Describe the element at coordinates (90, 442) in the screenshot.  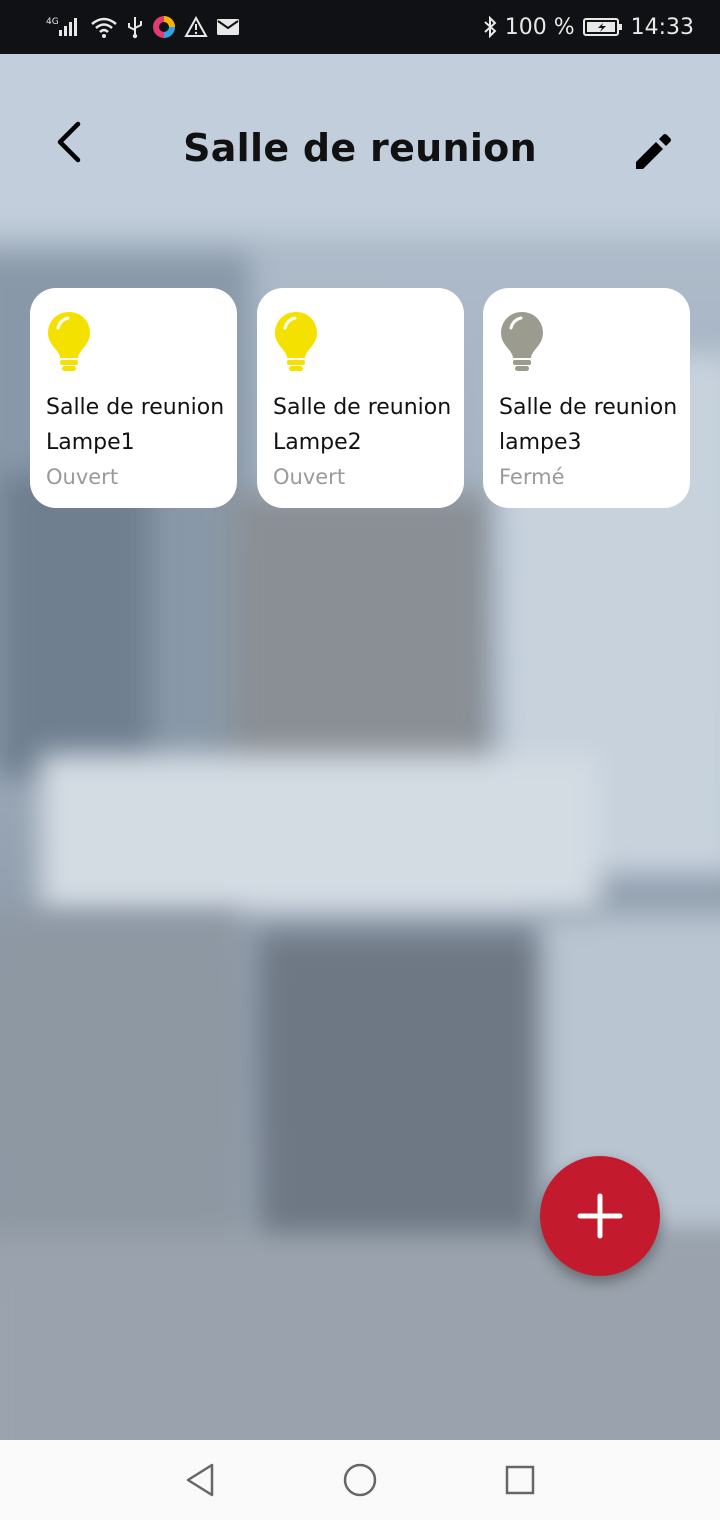
I see `device-name-line2: Lampe1` at that location.